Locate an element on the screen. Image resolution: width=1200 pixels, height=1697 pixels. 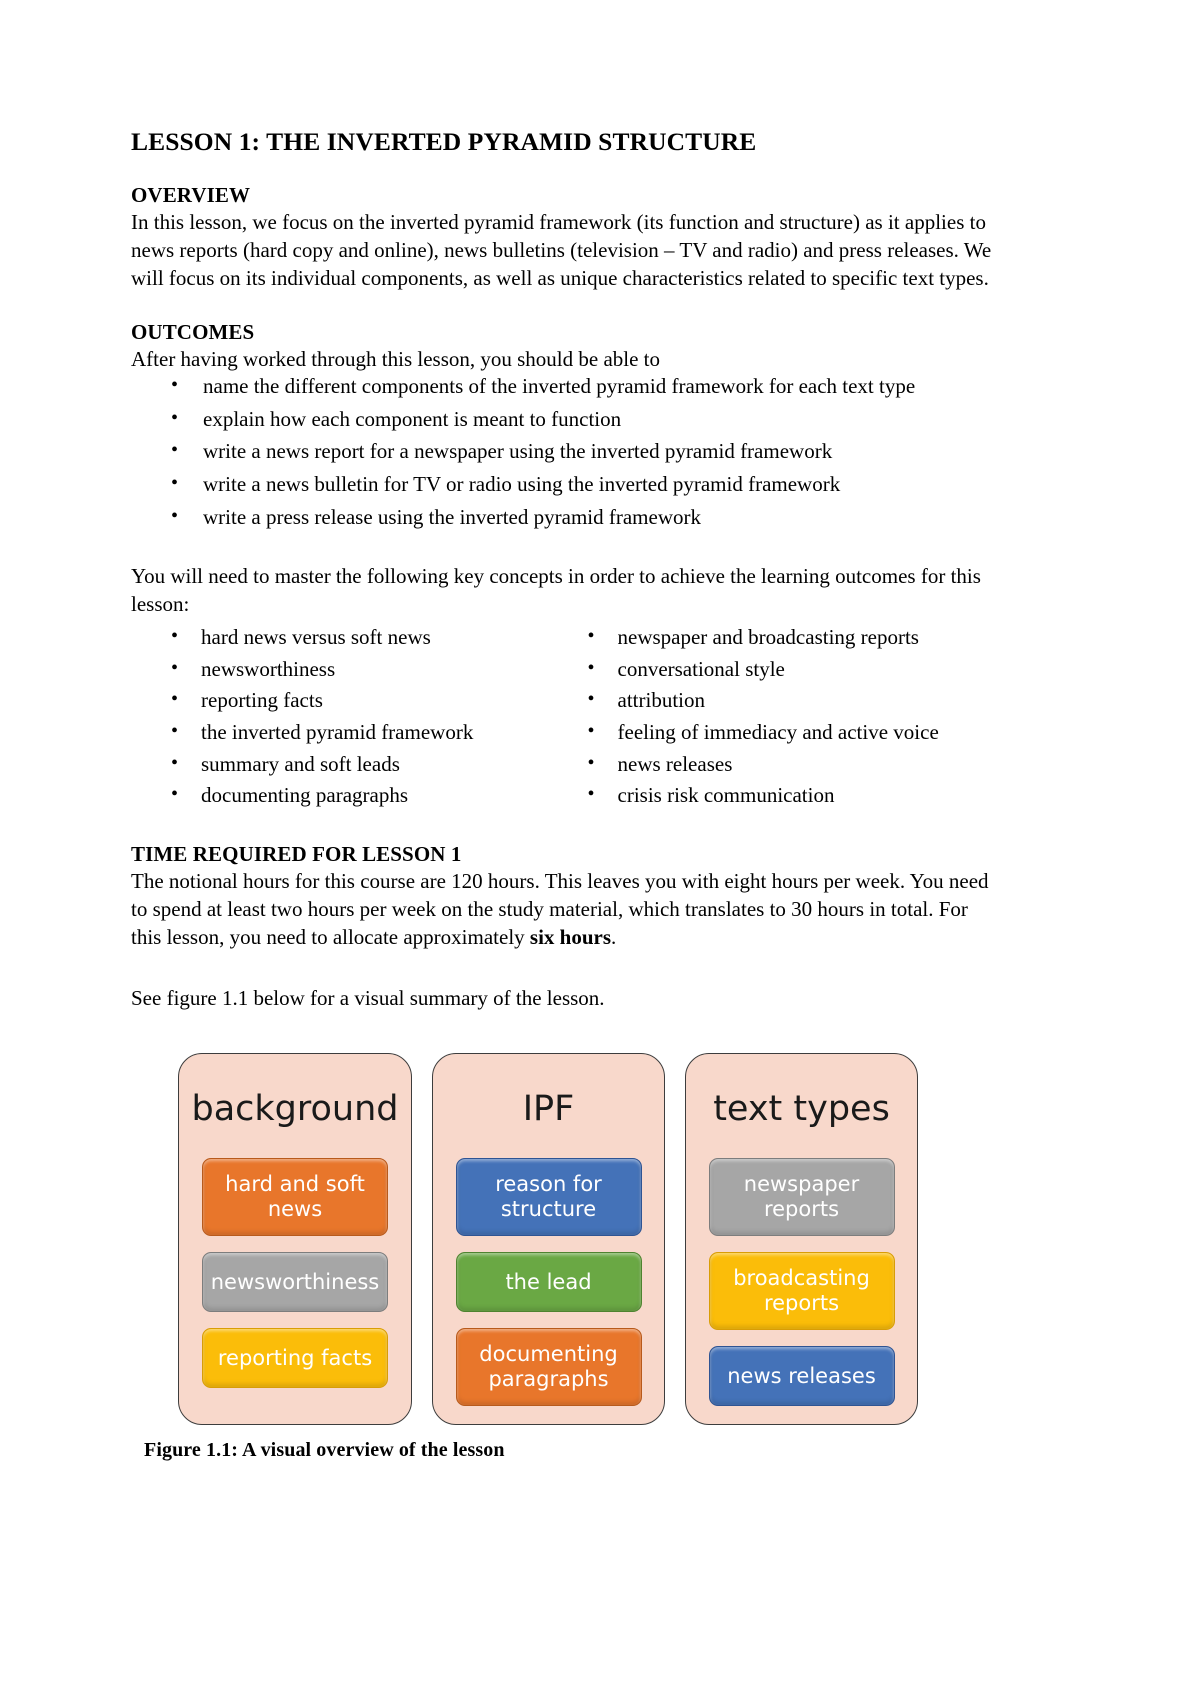
time-required-text-after: . is located at coordinates (614, 936).